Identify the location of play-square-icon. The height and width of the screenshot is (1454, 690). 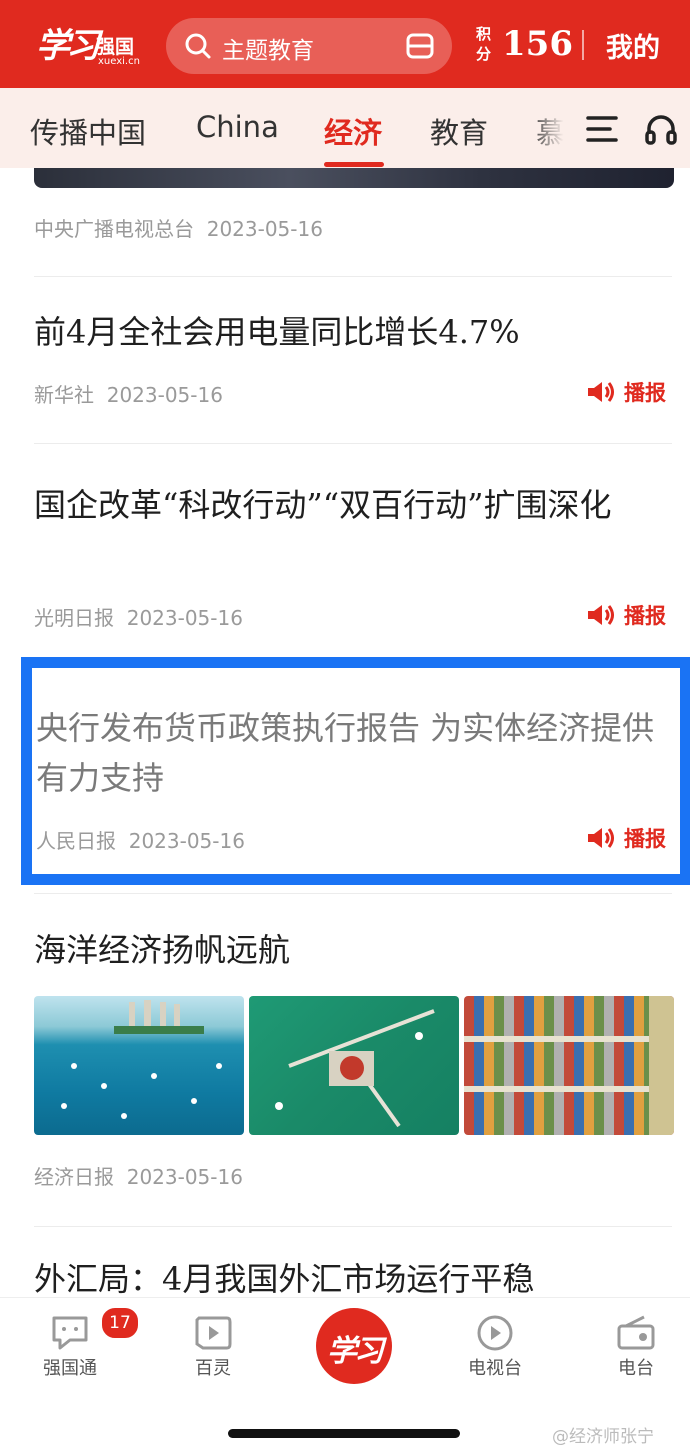
(213, 1333).